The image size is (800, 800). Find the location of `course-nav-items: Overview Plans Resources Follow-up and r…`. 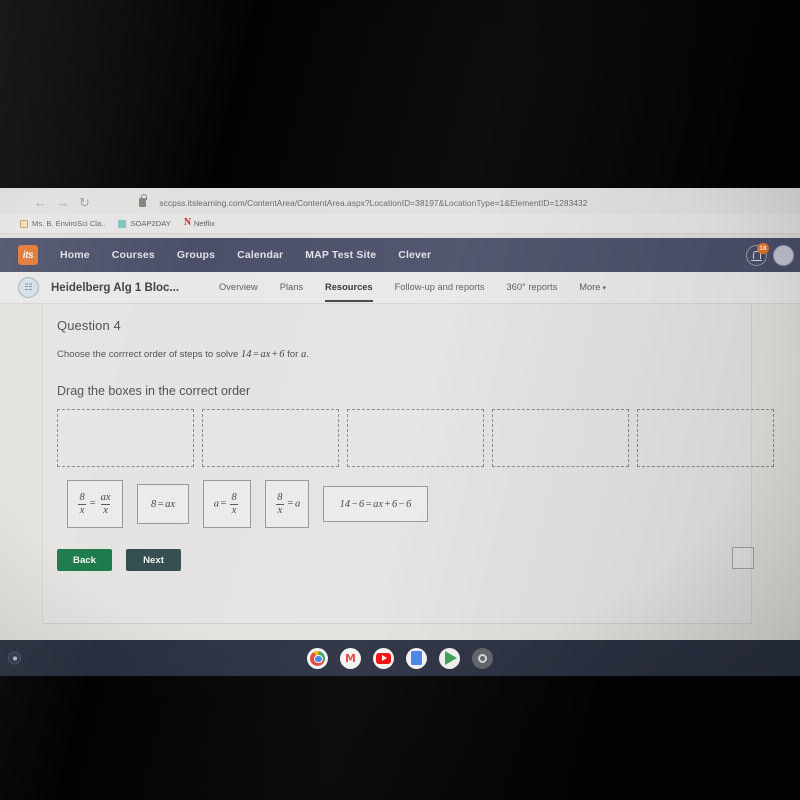

course-nav-items: Overview Plans Resources Follow-up and r… is located at coordinates (412, 292).